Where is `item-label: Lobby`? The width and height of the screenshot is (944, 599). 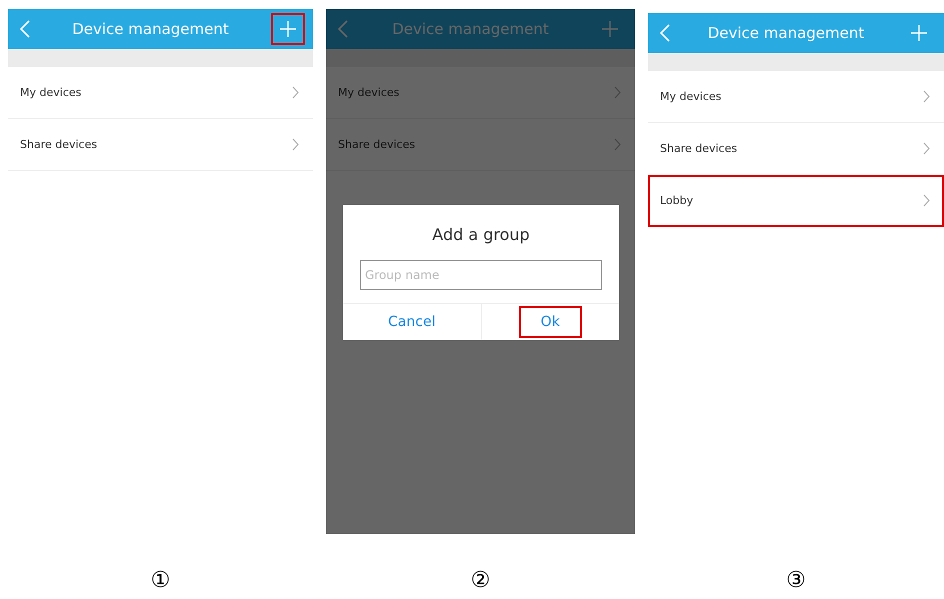
item-label: Lobby is located at coordinates (677, 200).